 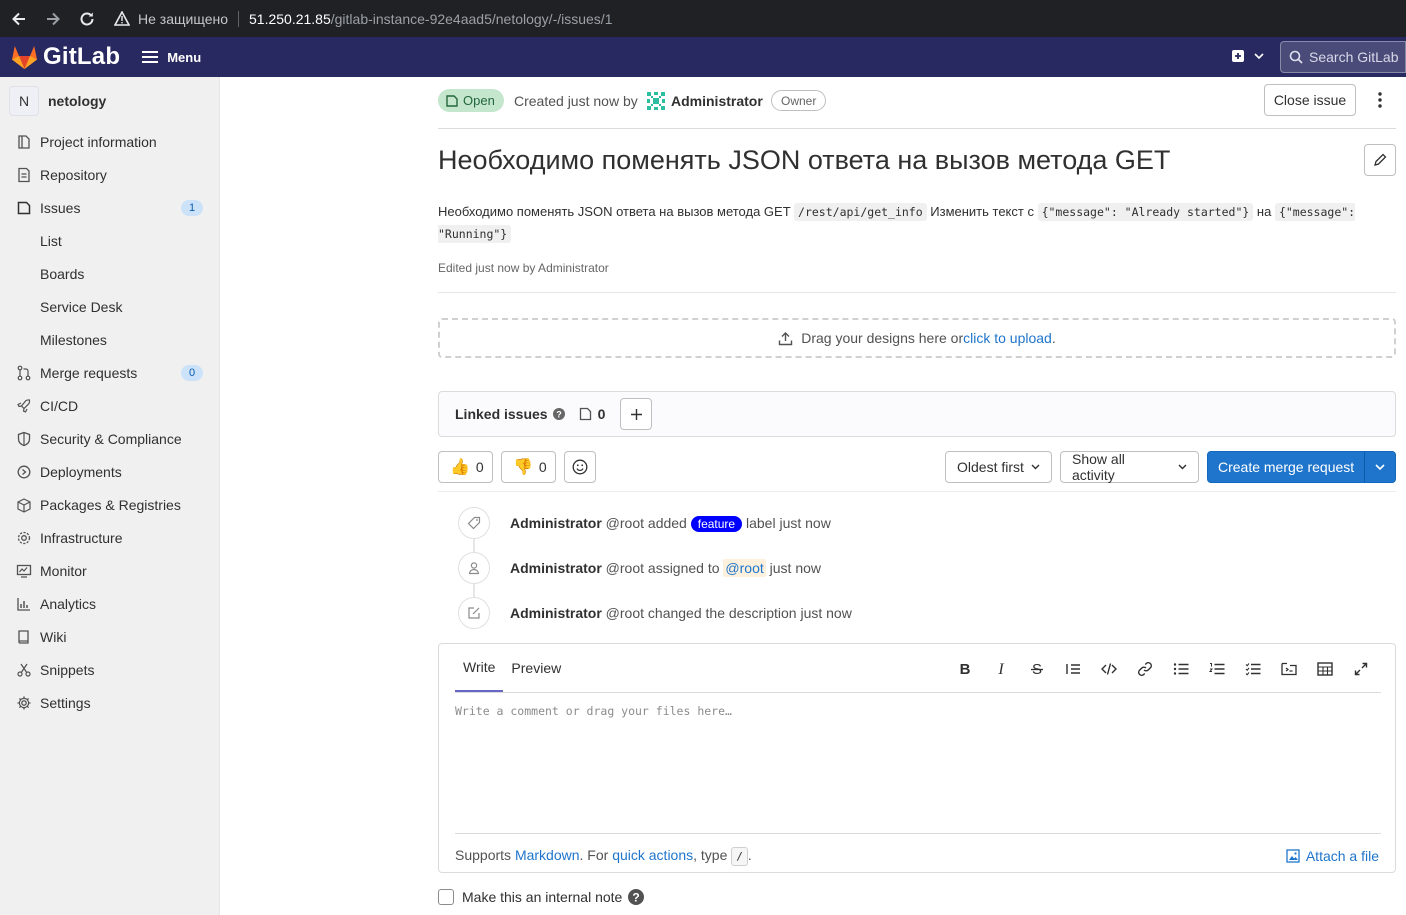 What do you see at coordinates (716, 523) in the screenshot?
I see `feature-label: feature` at bounding box center [716, 523].